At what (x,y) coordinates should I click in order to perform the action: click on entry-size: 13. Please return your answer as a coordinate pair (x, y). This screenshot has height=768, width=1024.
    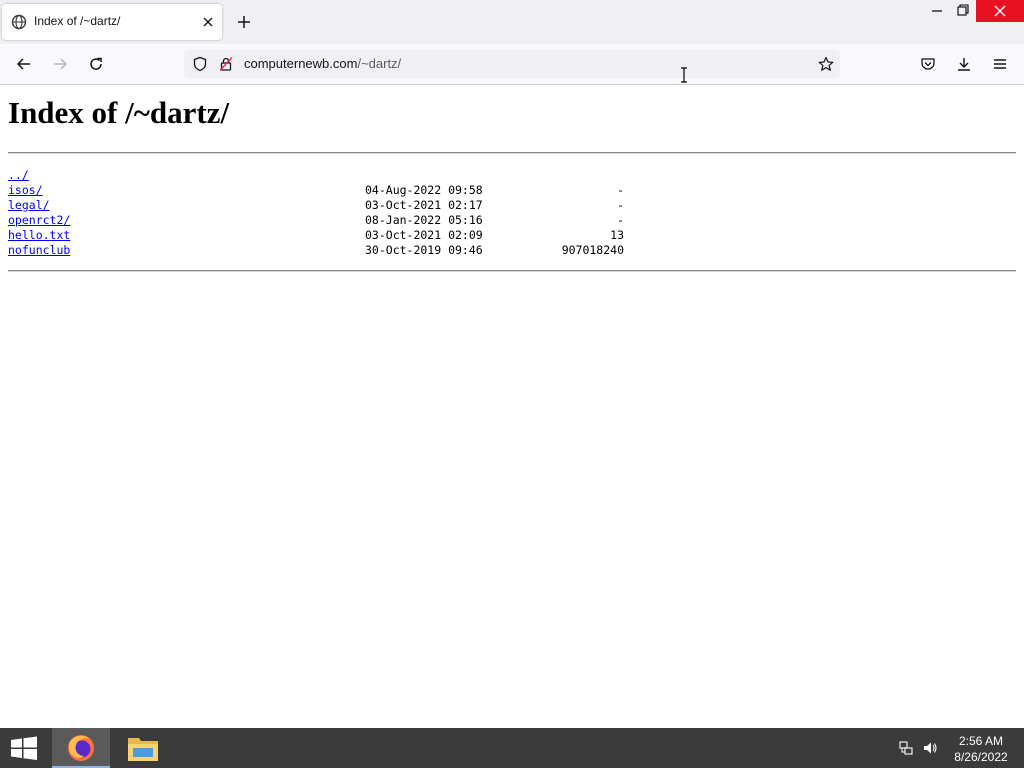
    Looking at the image, I should click on (617, 235).